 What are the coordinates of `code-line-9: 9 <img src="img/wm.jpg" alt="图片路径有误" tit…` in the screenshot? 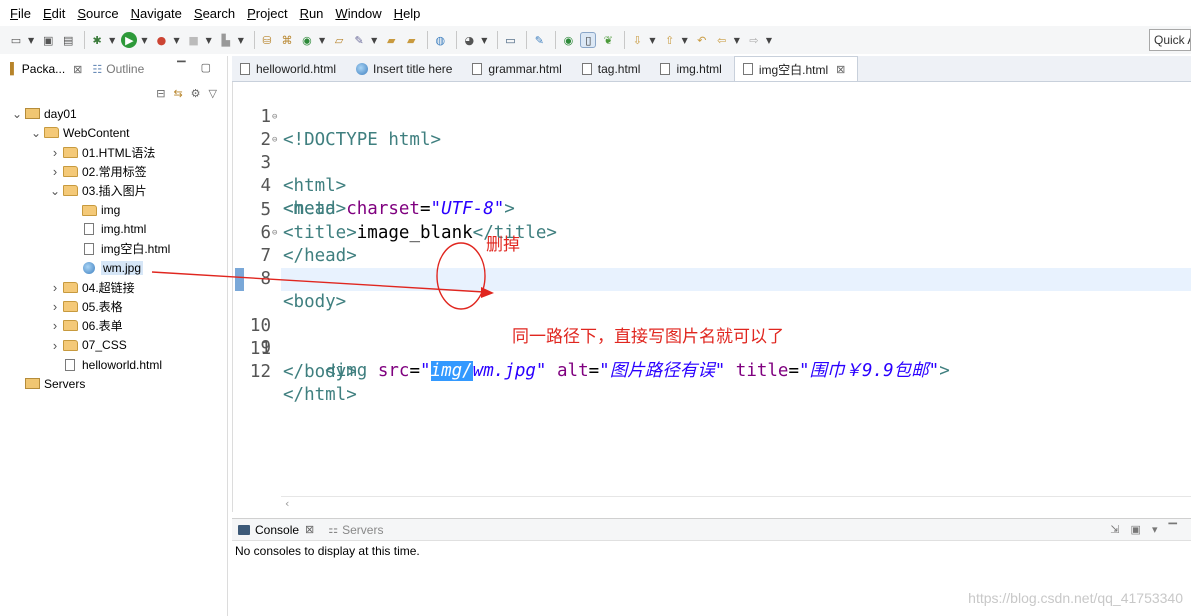 It's located at (712, 324).